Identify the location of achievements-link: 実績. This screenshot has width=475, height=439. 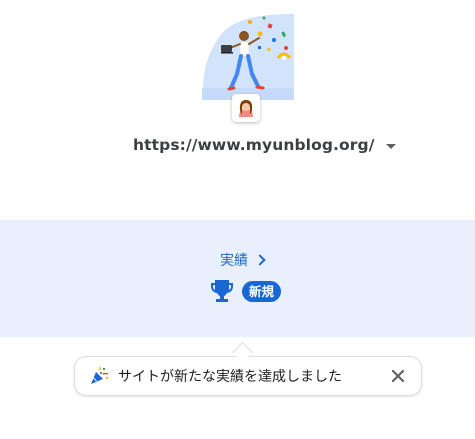
(243, 260).